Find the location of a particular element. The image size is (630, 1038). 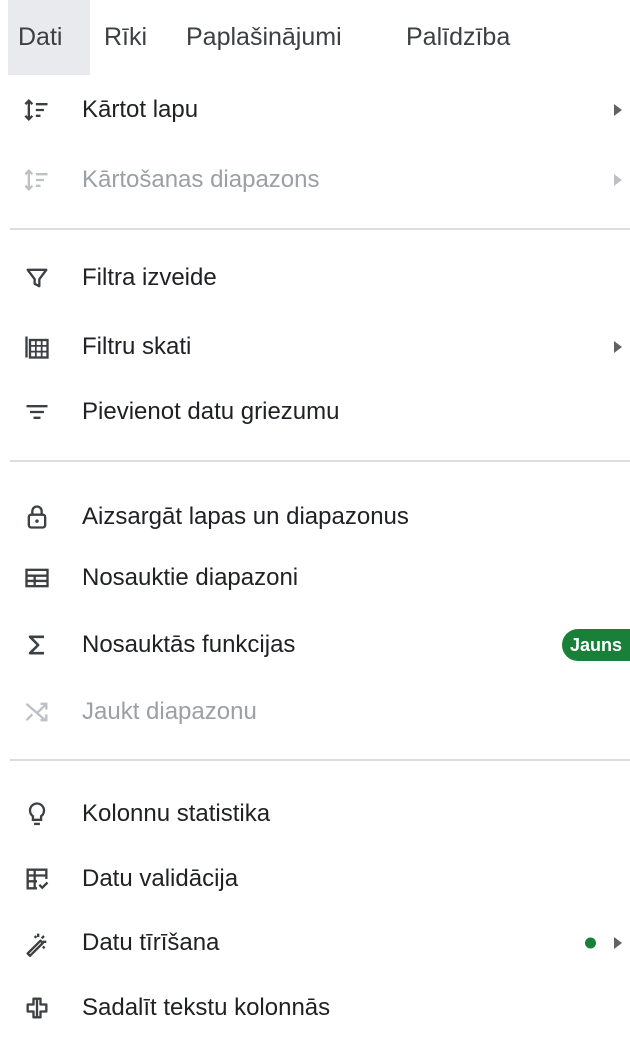

menu-item-protect: Aizsargāt lapas un diapazonus is located at coordinates (315, 517).